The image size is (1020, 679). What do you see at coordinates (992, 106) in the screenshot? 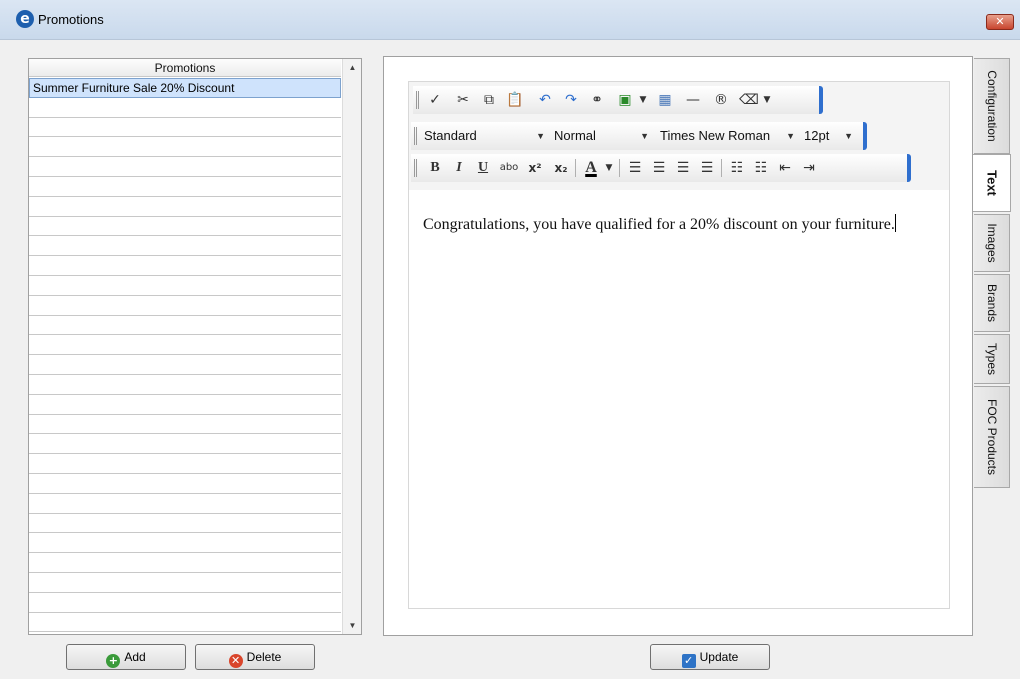
I see `tab-configuration: Configuration` at bounding box center [992, 106].